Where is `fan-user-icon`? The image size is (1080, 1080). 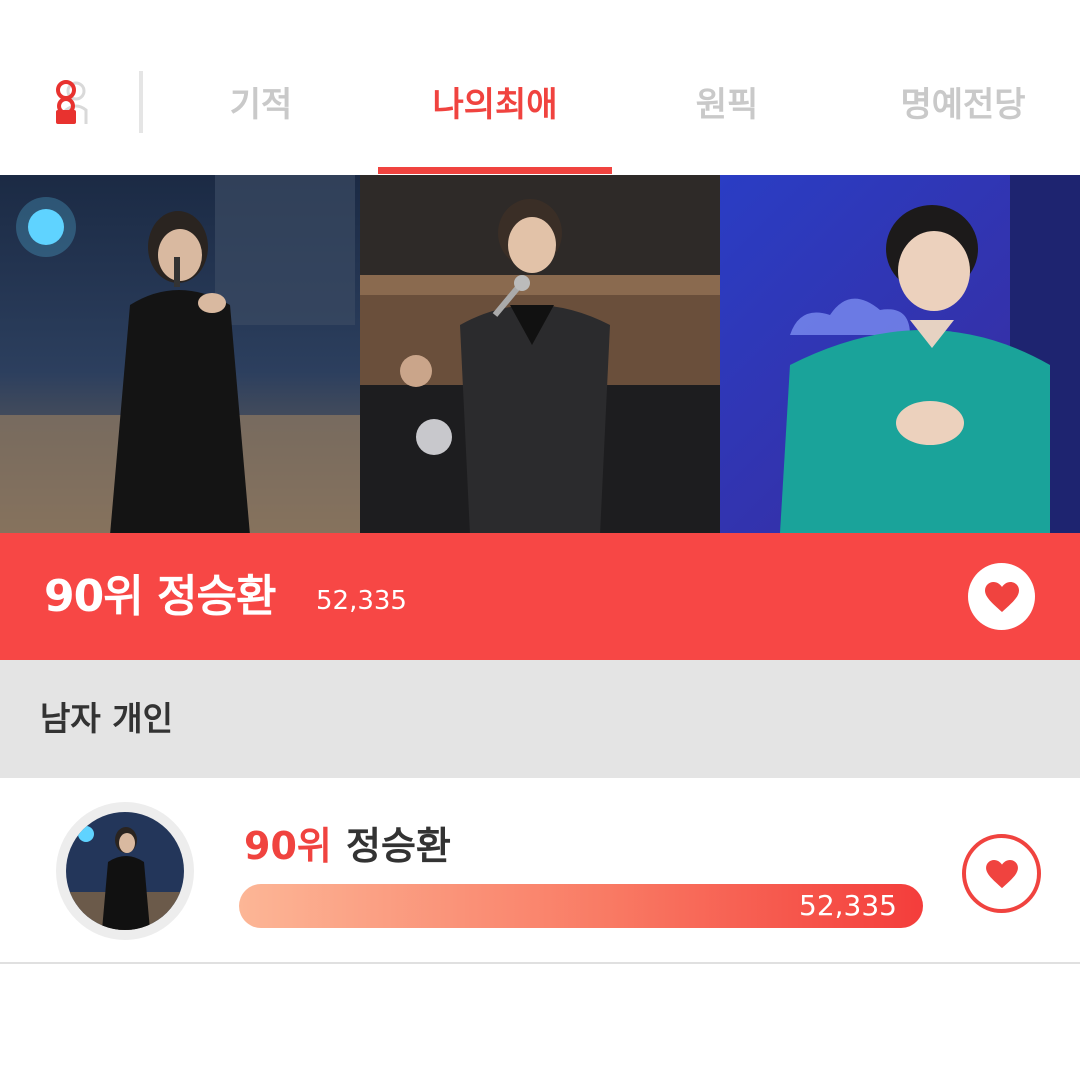
fan-user-icon is located at coordinates (72, 103).